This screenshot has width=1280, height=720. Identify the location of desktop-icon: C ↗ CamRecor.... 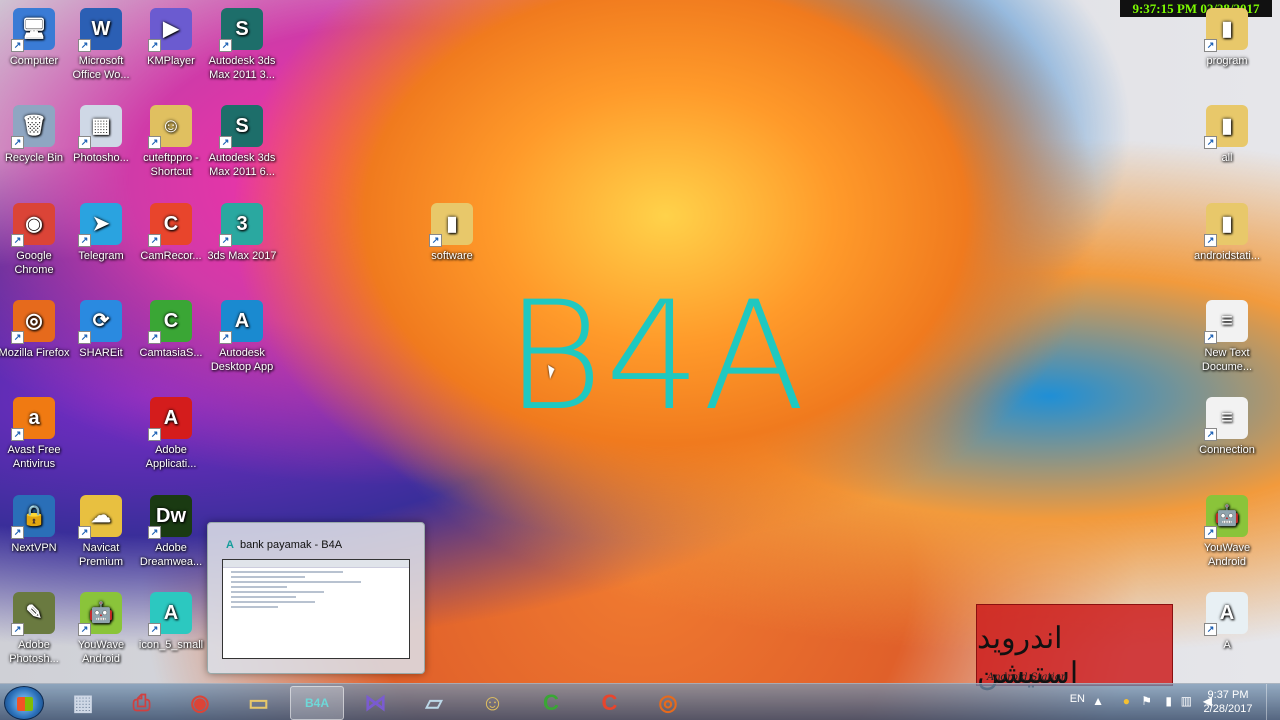
(171, 233).